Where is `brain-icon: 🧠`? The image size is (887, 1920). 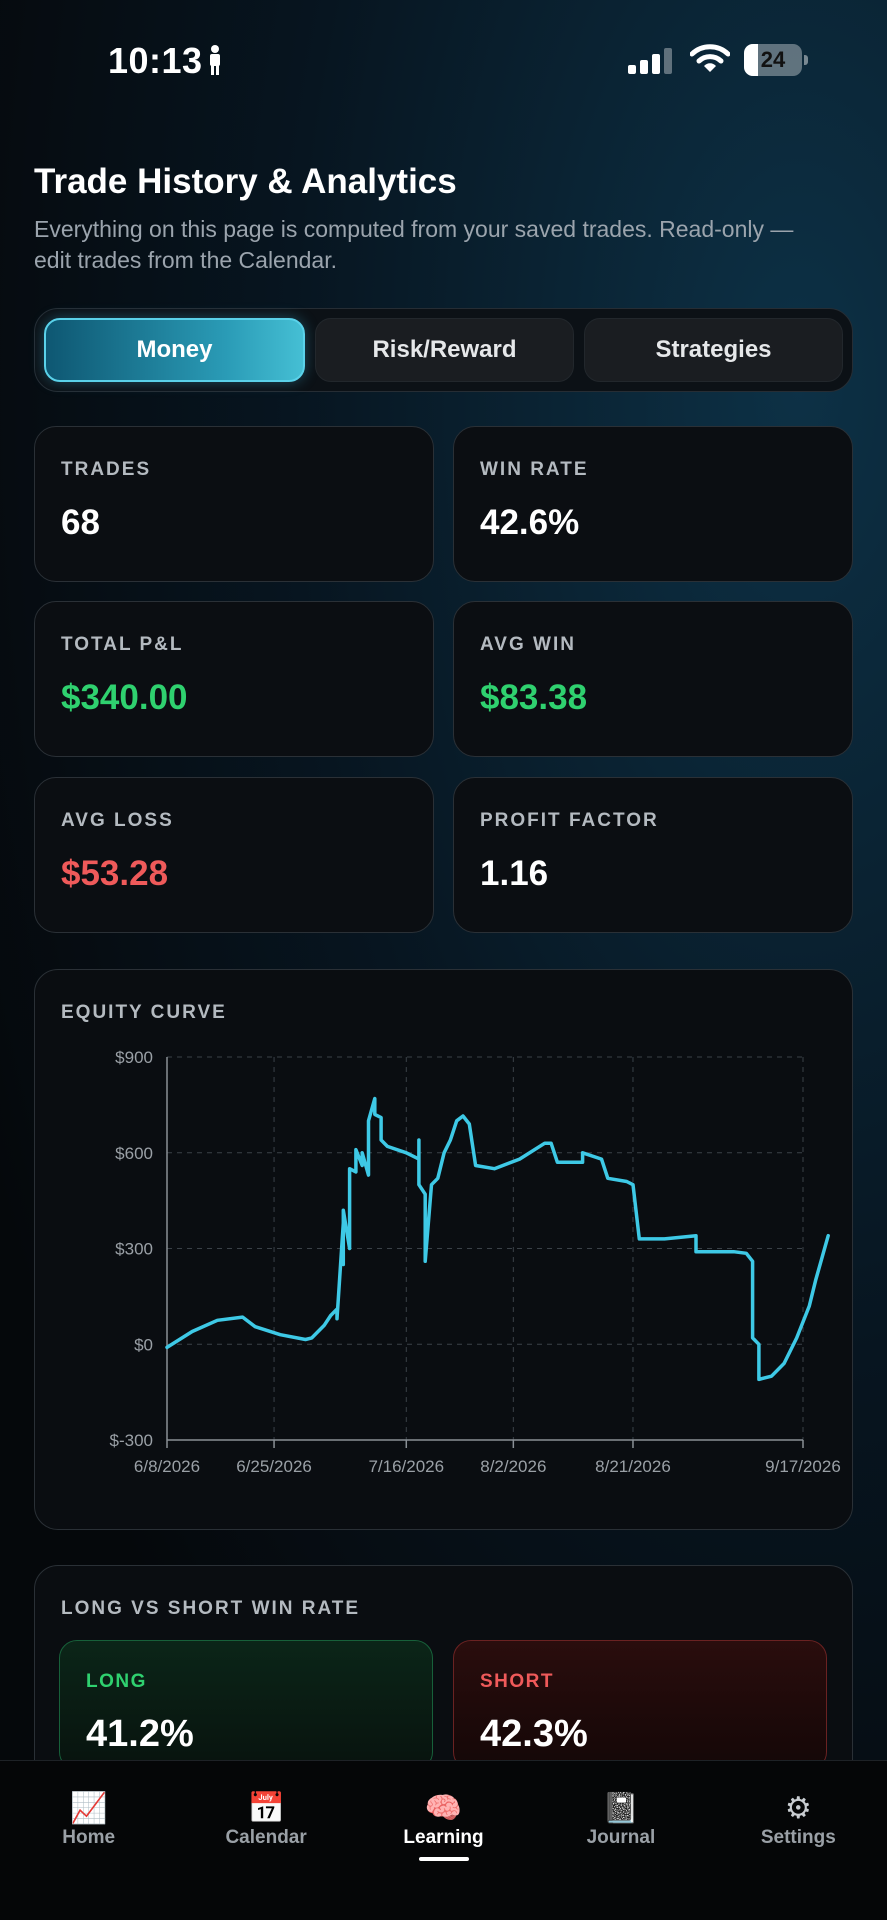
brain-icon: 🧠 is located at coordinates (443, 1808).